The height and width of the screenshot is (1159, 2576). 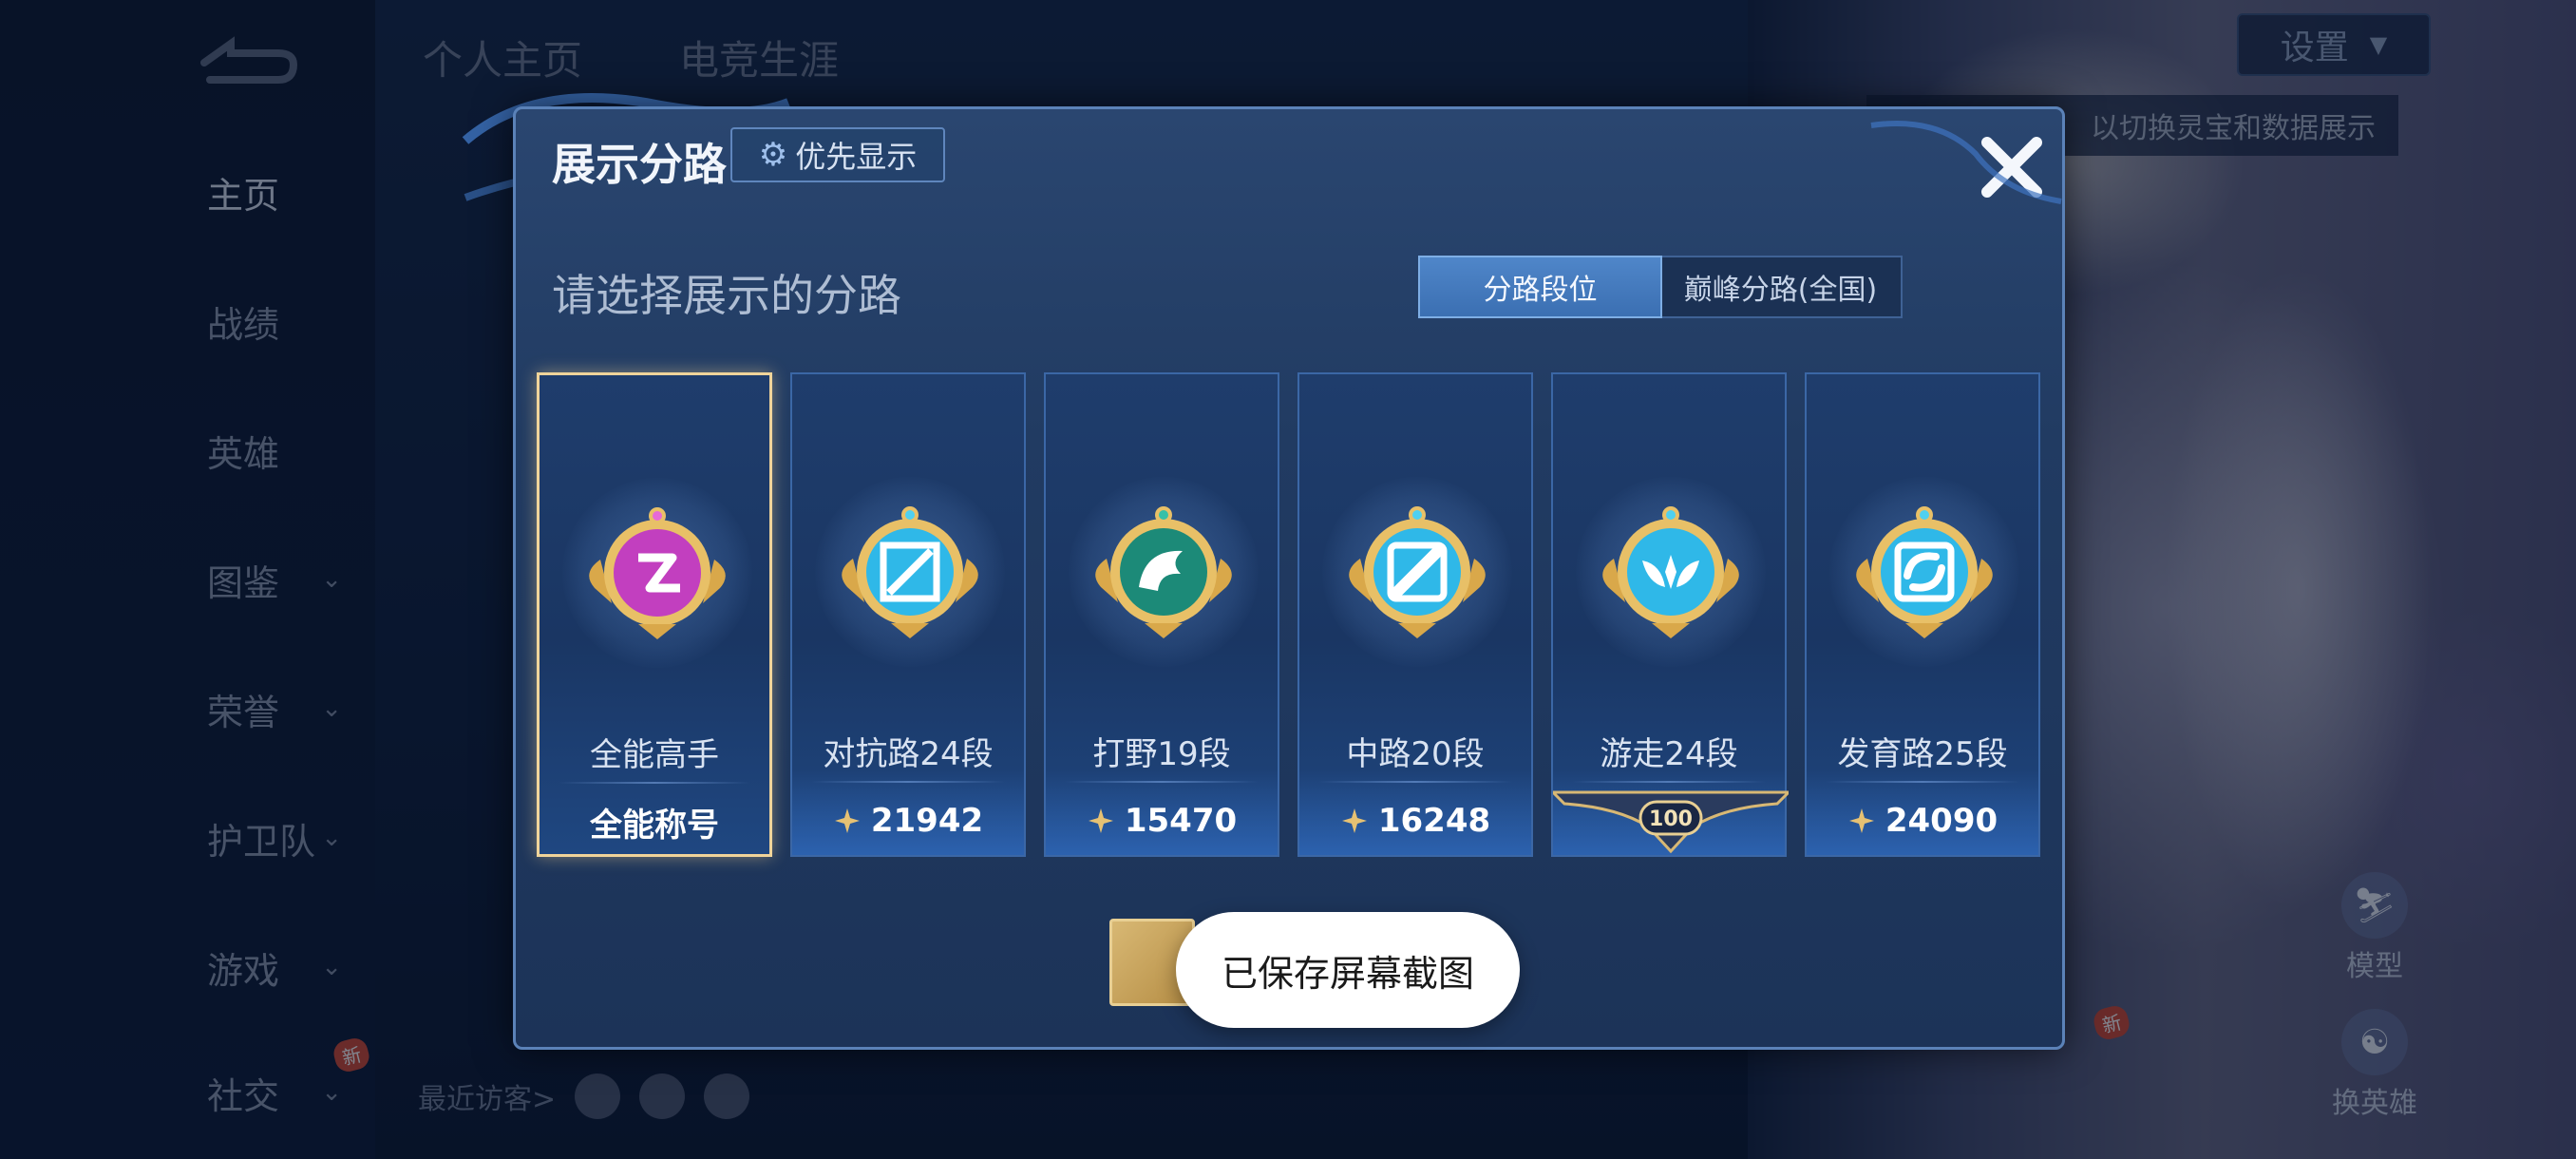 I want to click on lane-mode-toggle: 分路段位 巅峰分路(全国), so click(x=1660, y=287).